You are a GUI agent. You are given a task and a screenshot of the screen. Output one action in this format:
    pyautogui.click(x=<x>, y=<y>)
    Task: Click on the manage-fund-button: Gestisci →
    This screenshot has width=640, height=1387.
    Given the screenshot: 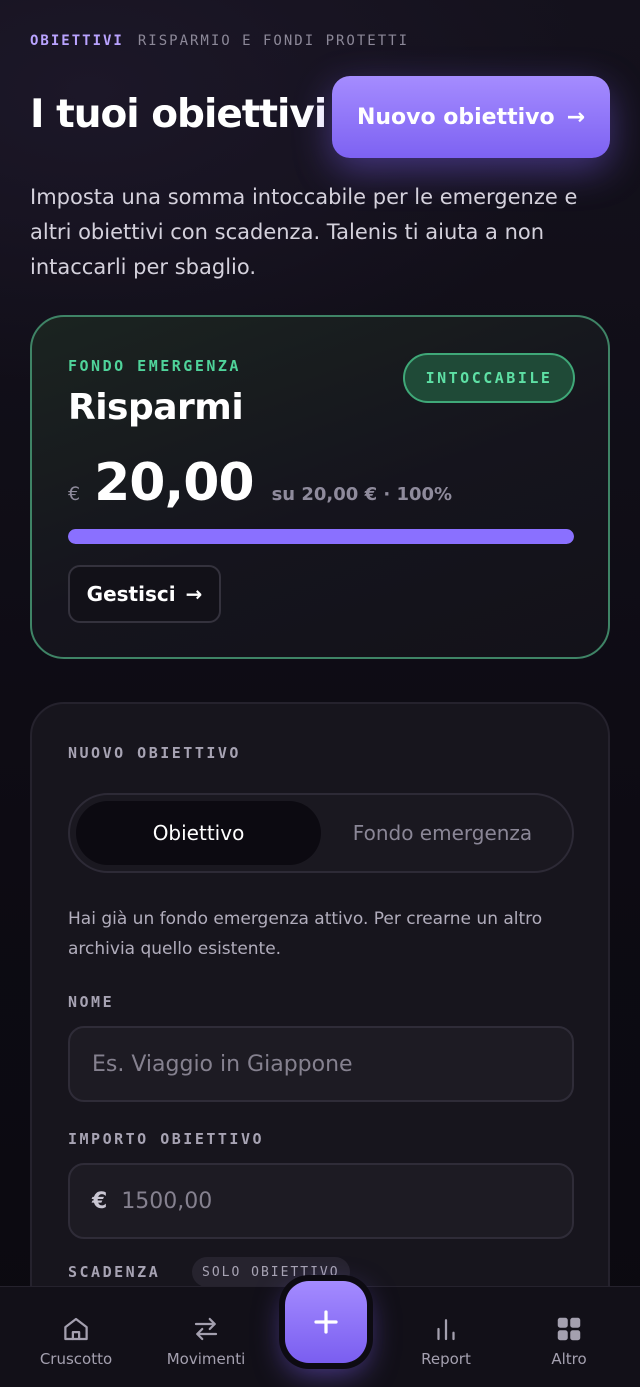 What is the action you would take?
    pyautogui.click(x=144, y=594)
    